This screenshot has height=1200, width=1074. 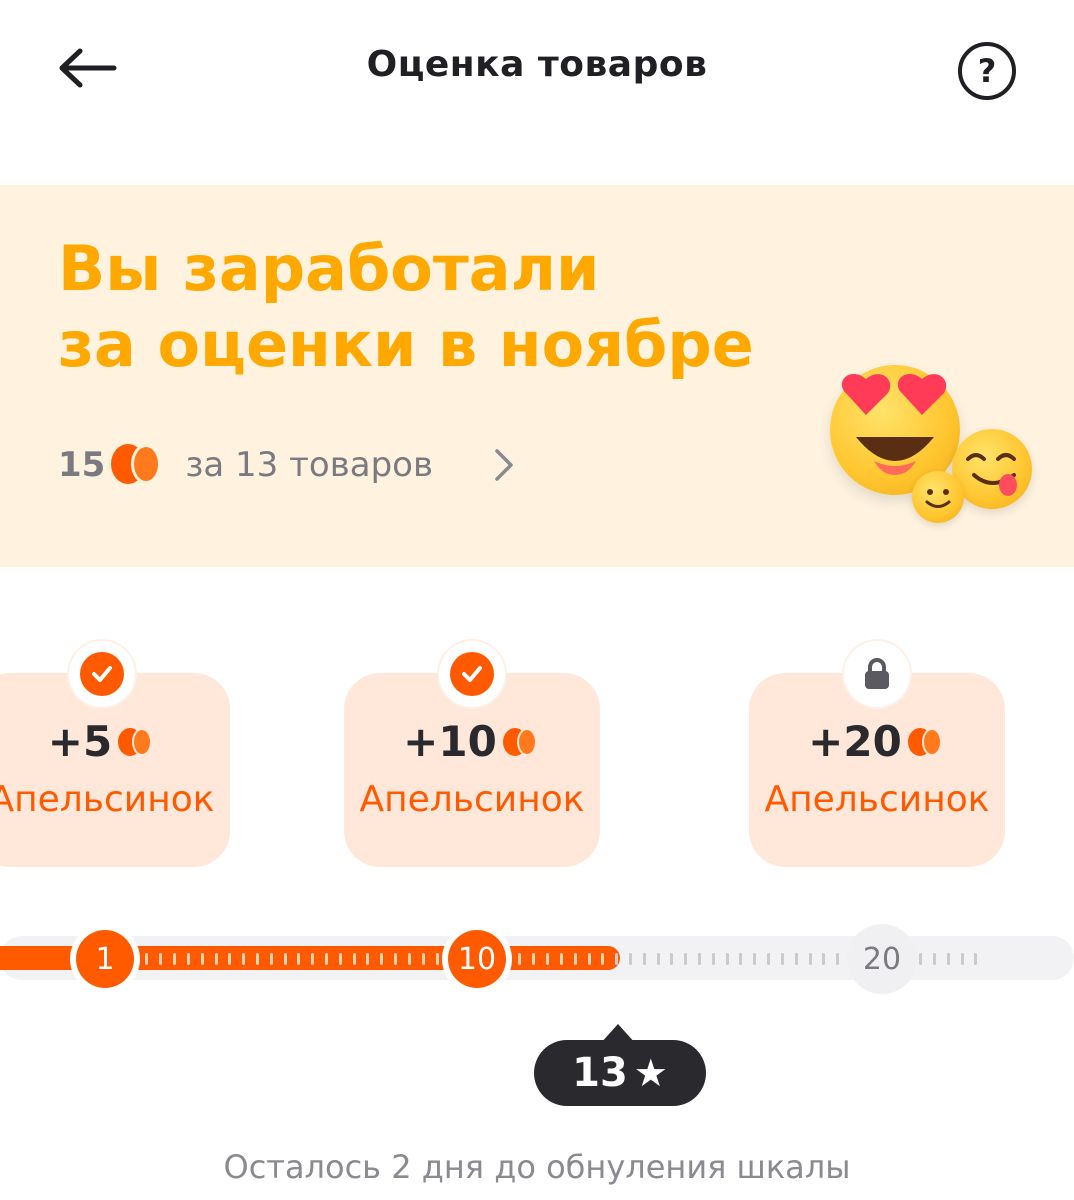 I want to click on milestone-label: 20, so click(x=882, y=959).